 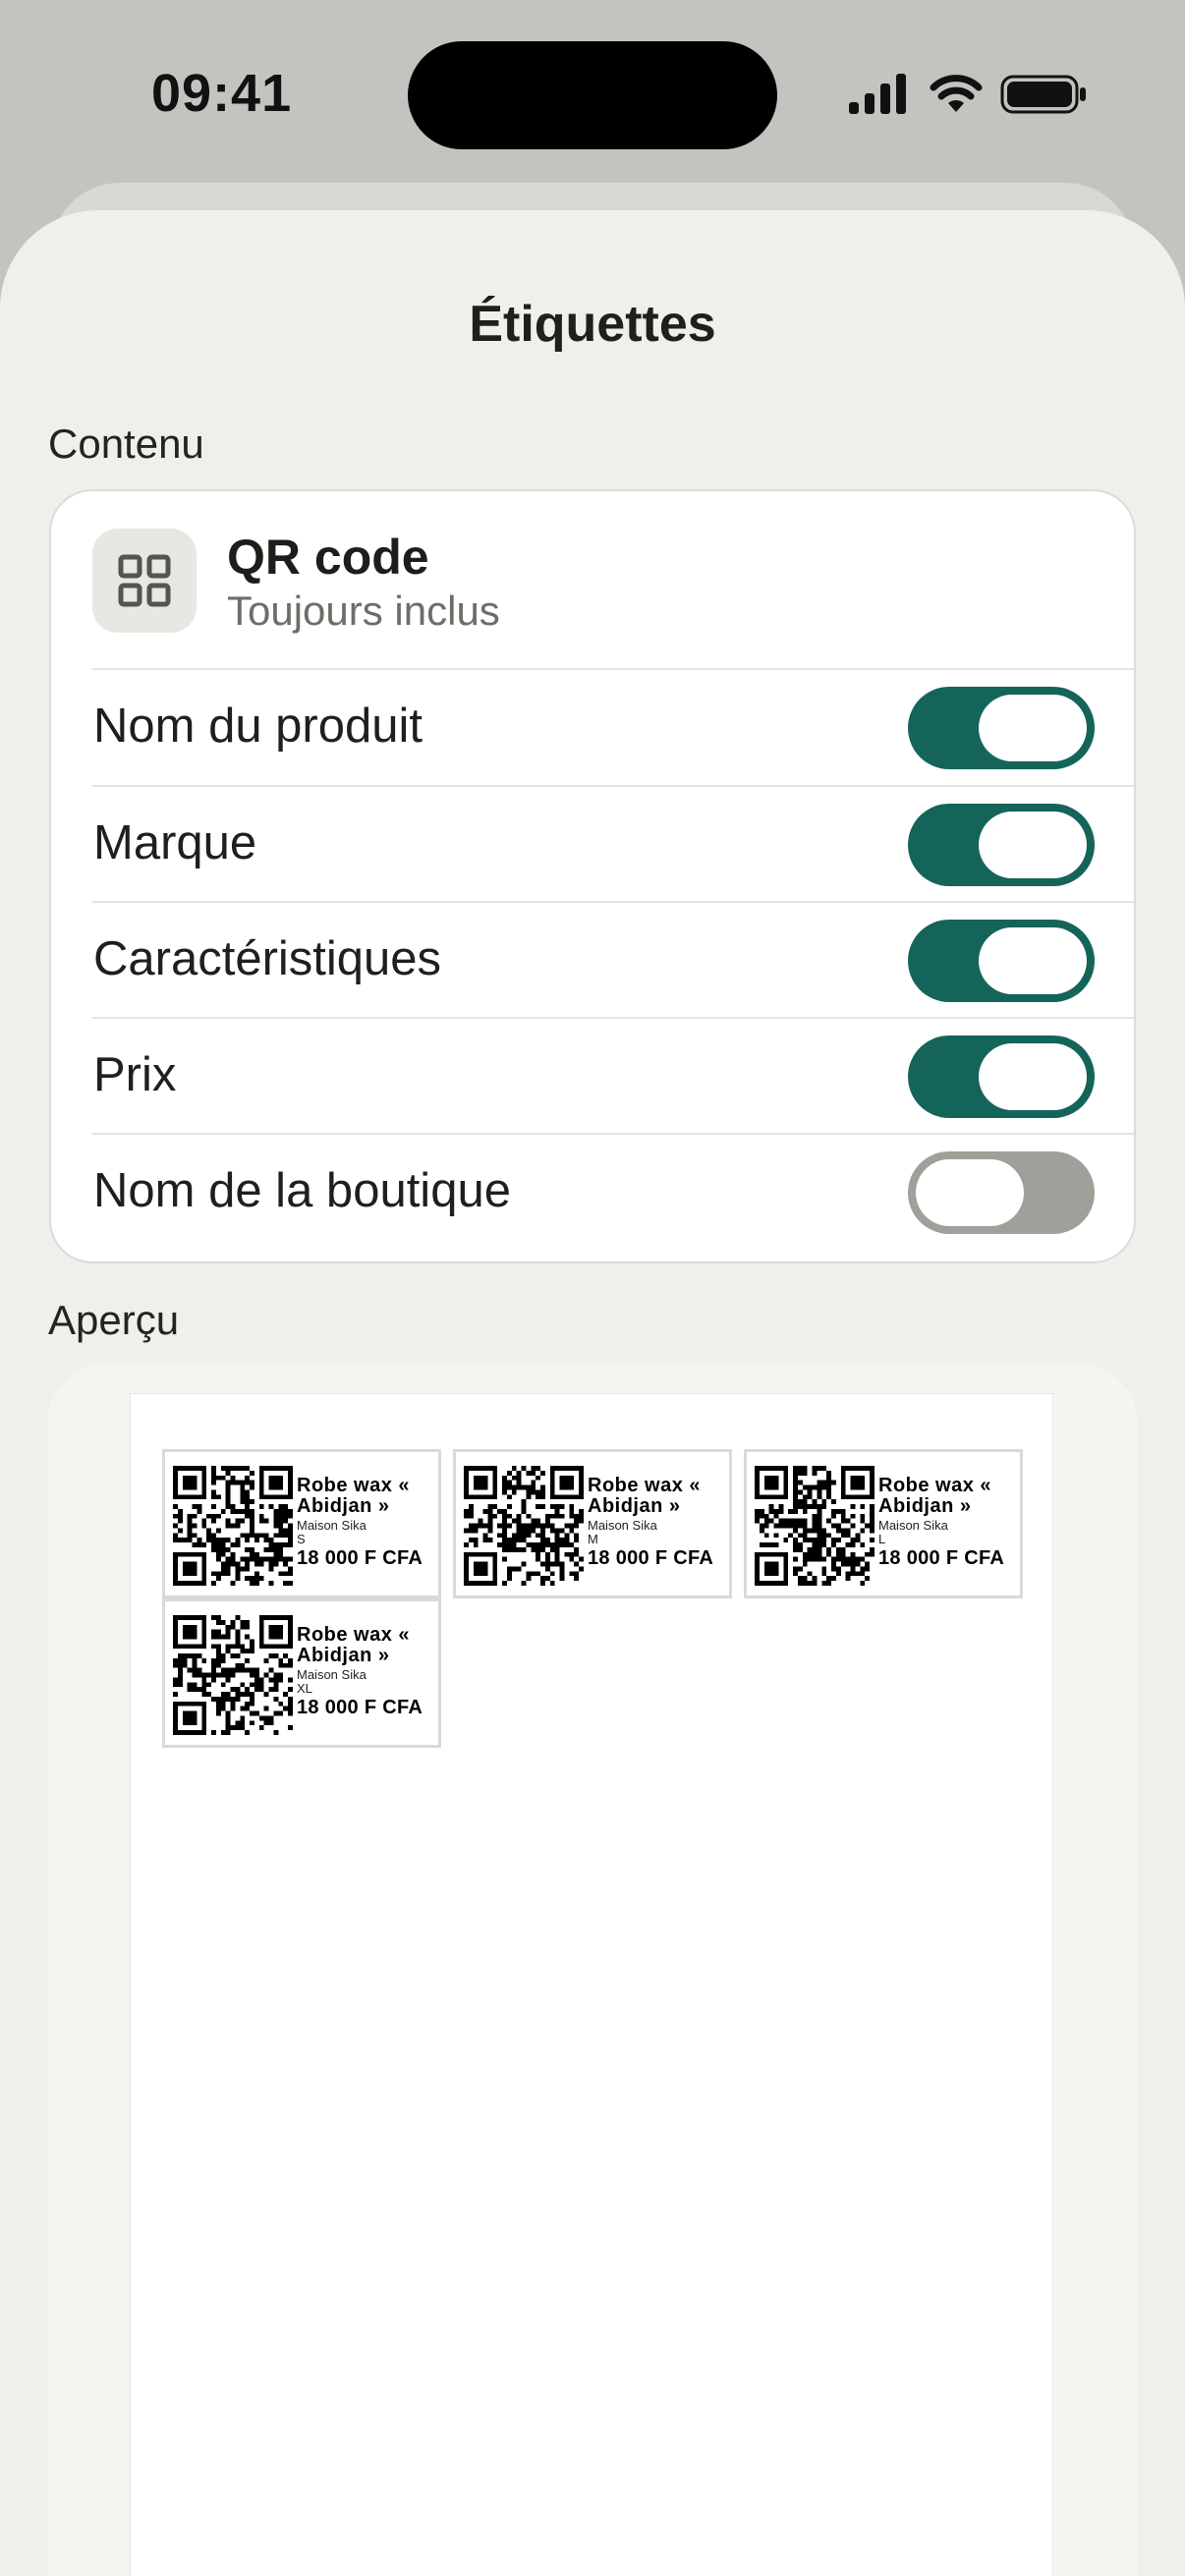 What do you see at coordinates (592, 324) in the screenshot?
I see `sheet-title: Étiquettes` at bounding box center [592, 324].